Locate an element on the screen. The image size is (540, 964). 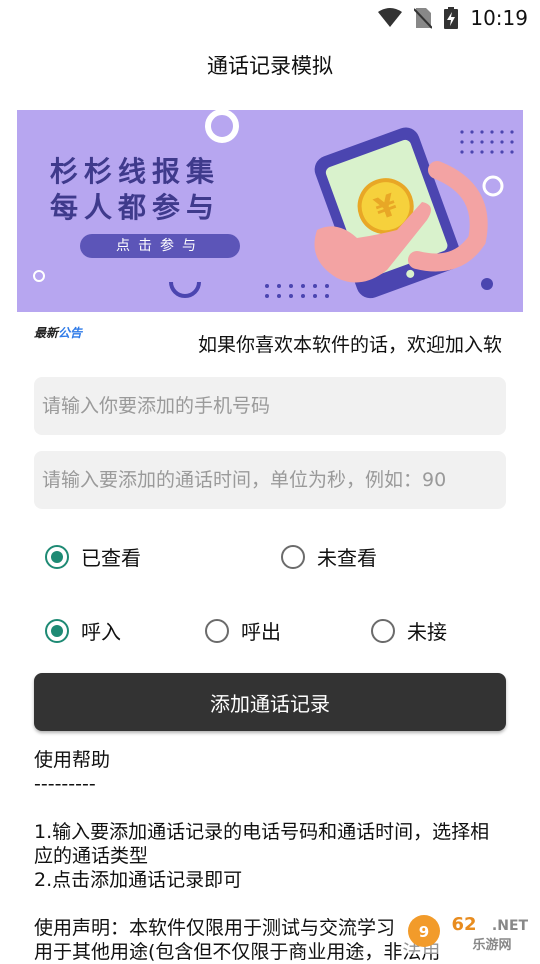
phone-number-input is located at coordinates (270, 406).